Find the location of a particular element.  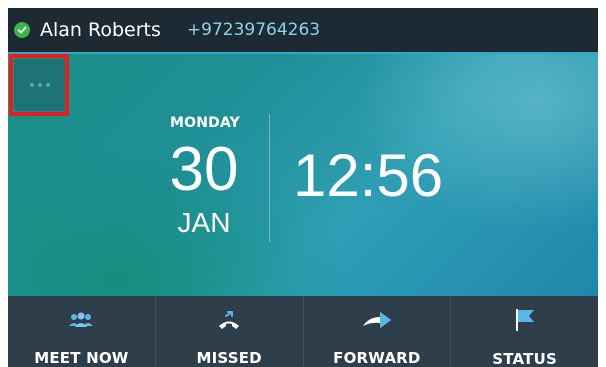

highlight-box is located at coordinates (39, 85).